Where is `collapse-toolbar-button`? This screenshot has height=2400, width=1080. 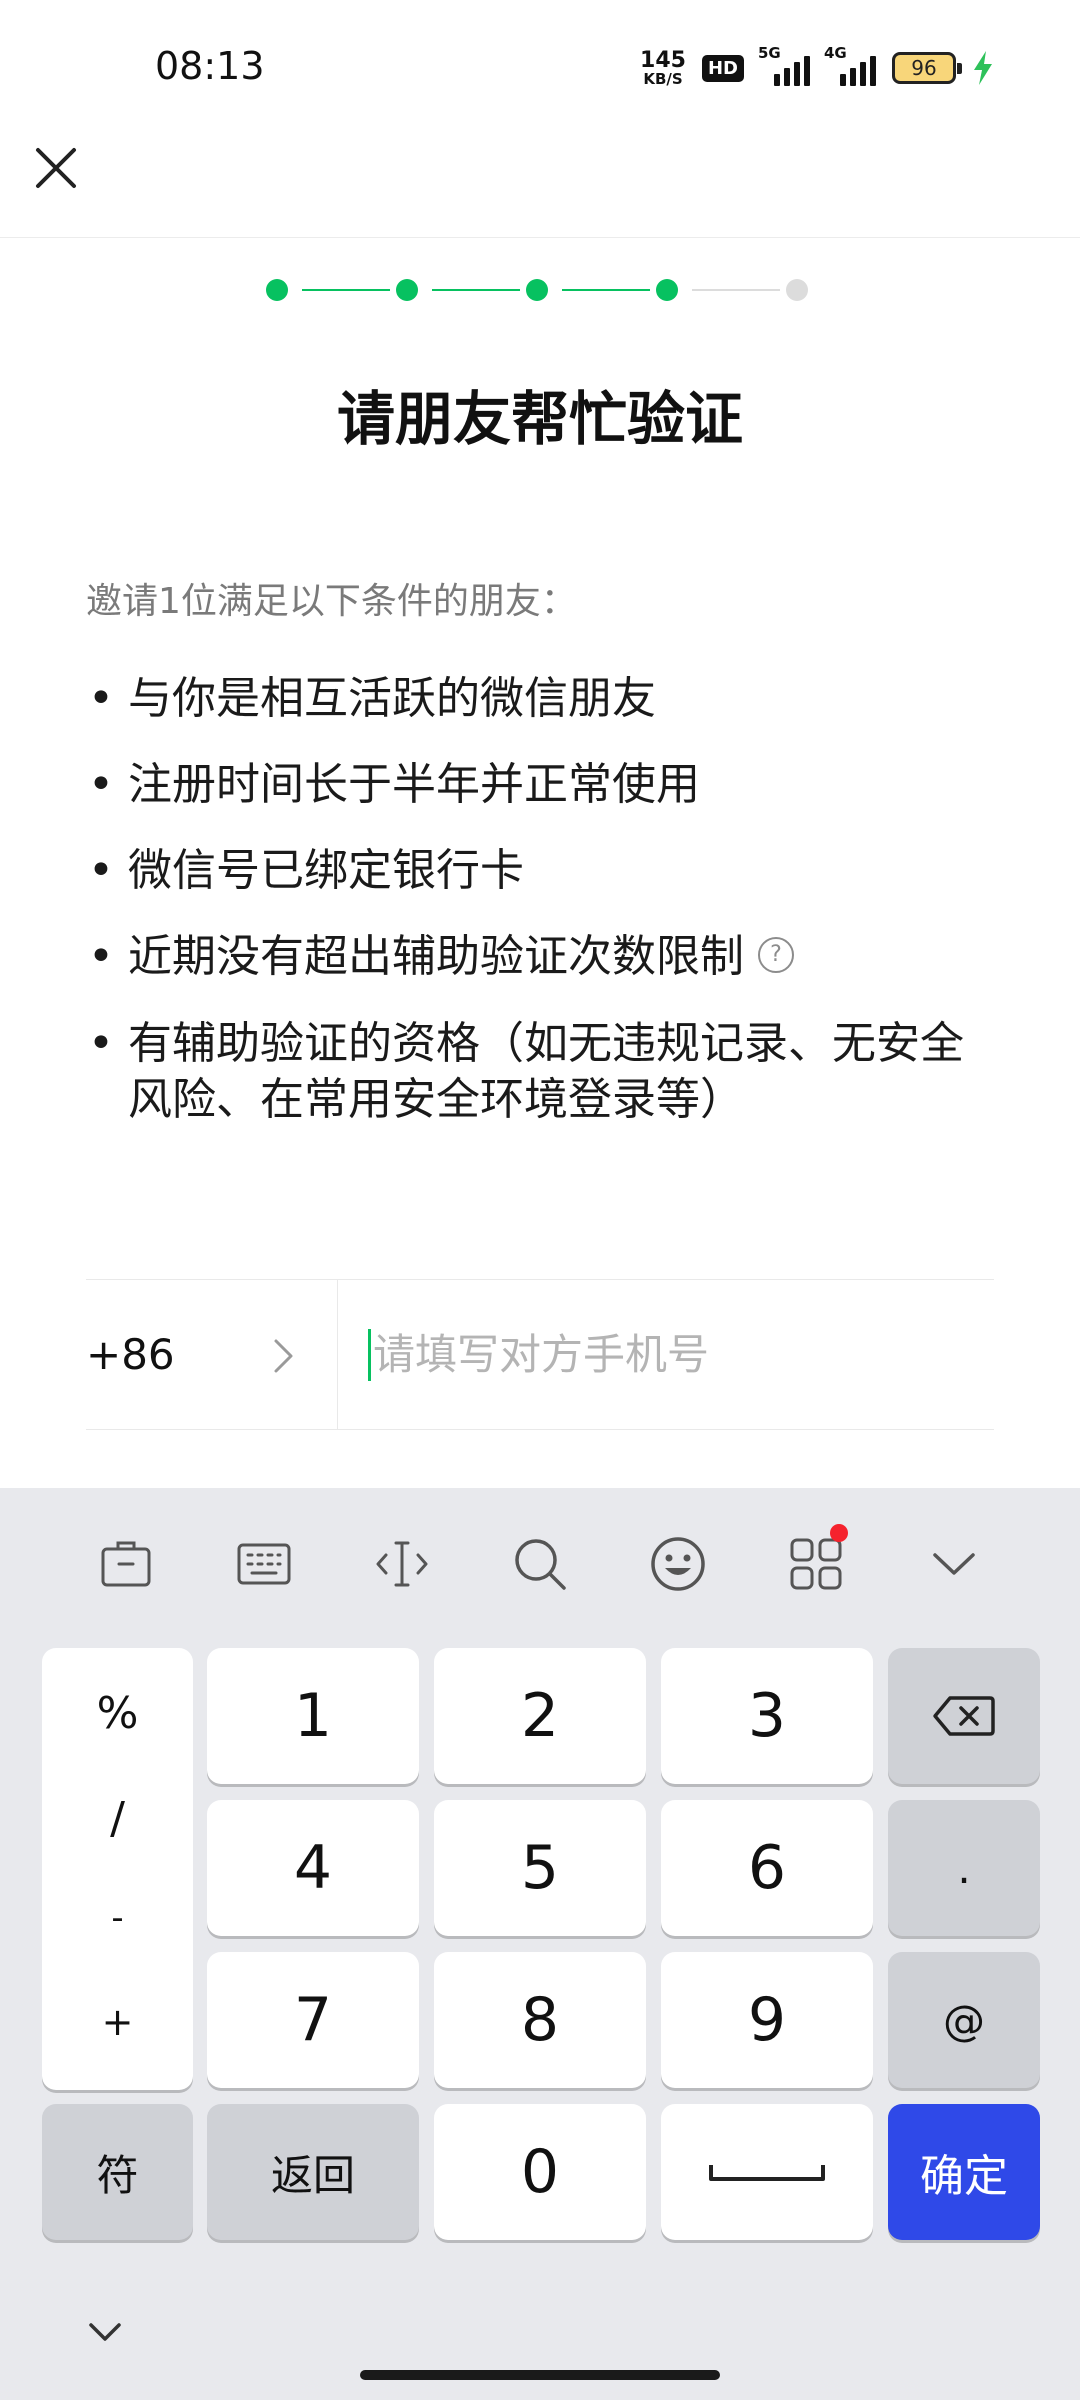
collapse-toolbar-button is located at coordinates (954, 1564).